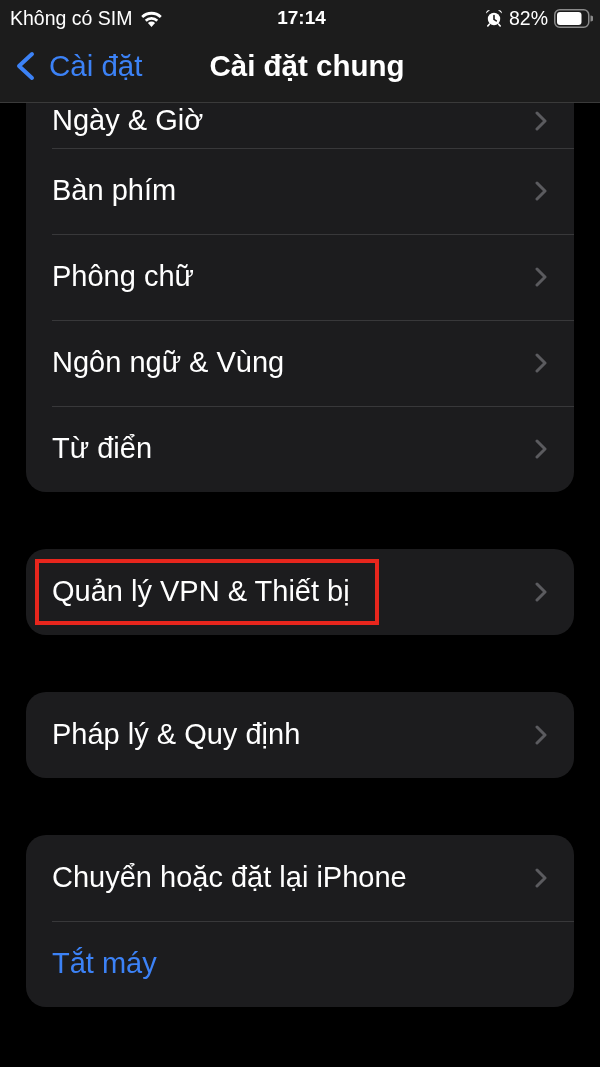  Describe the element at coordinates (152, 18) in the screenshot. I see `wifi-icon` at that location.